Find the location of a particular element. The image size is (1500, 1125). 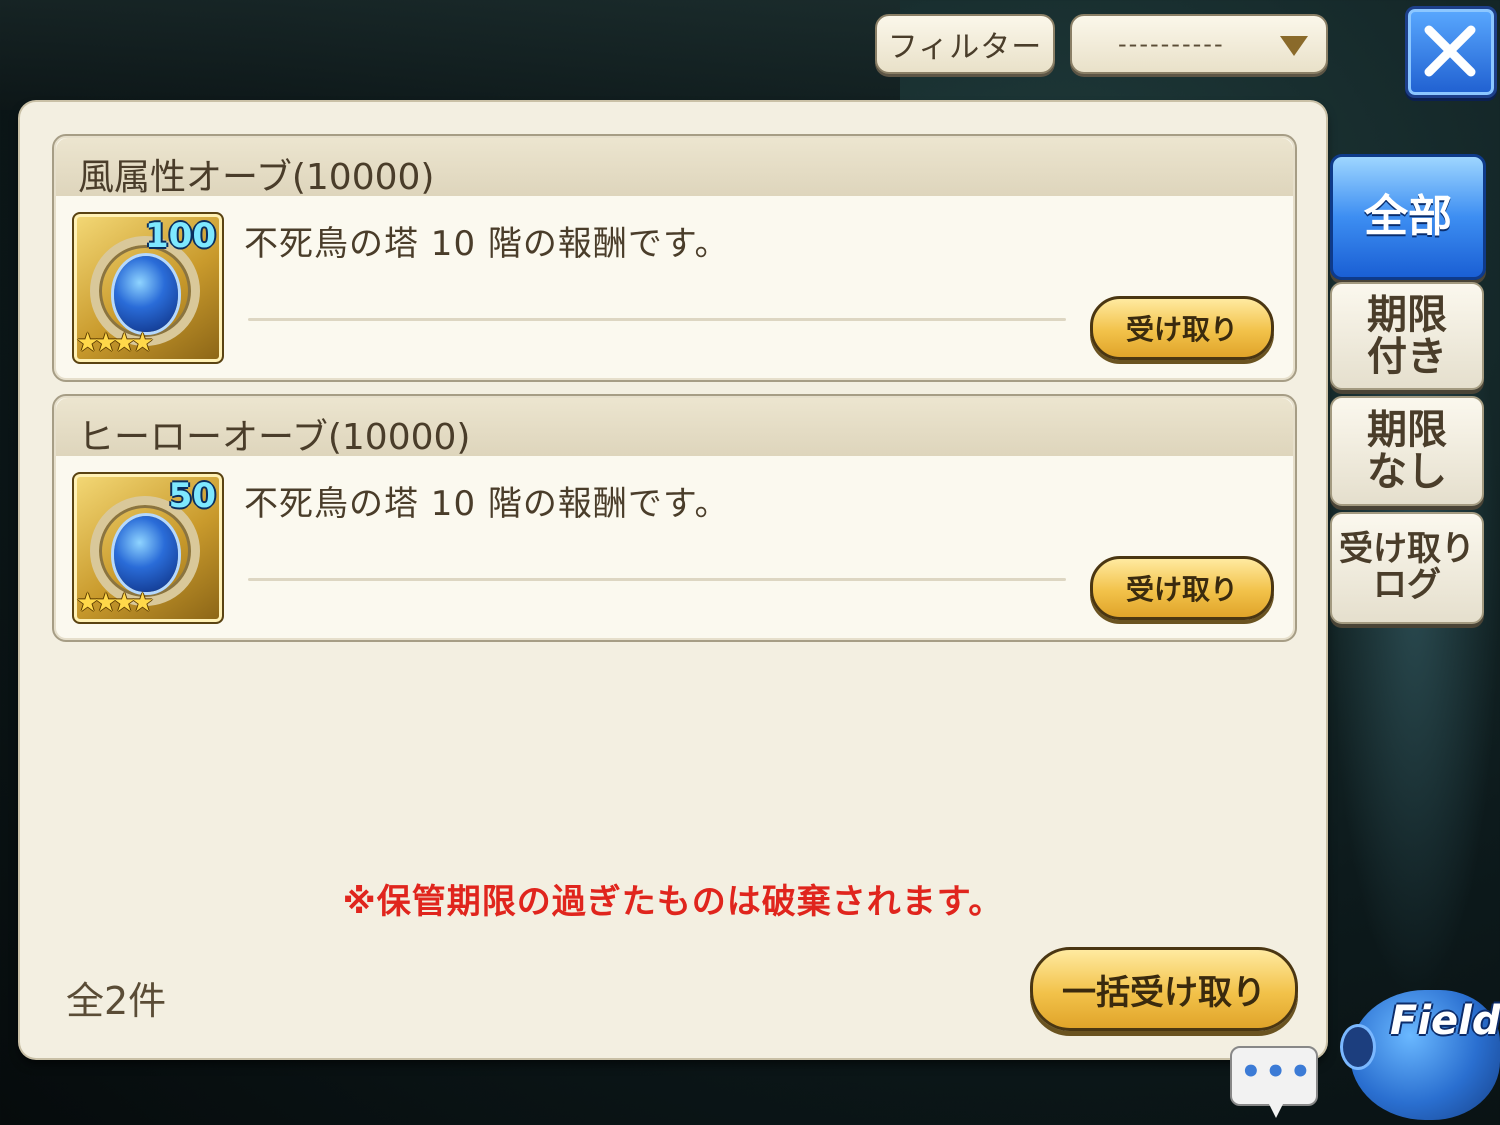

tab-claim-log: 受け取り ログ is located at coordinates (1407, 568).